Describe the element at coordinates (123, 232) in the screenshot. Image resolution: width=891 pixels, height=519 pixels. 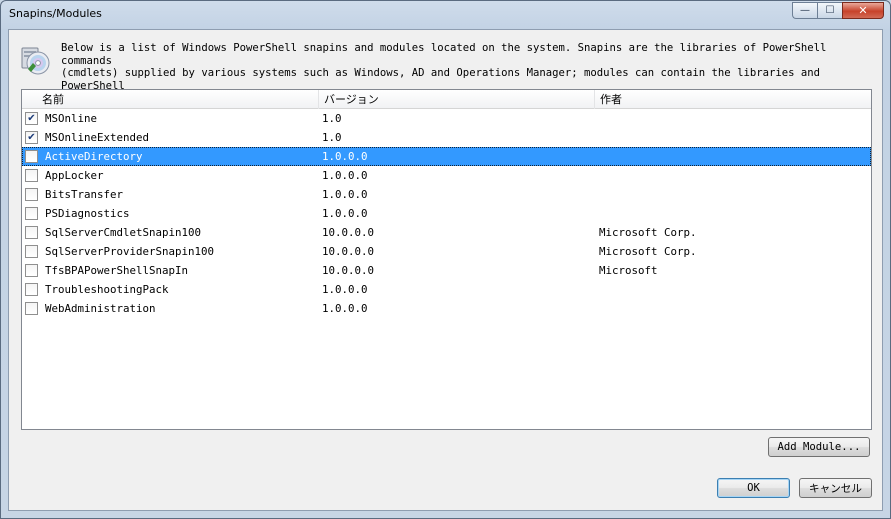
I see `cell-name: SqlServerCmdletSnapin100` at that location.